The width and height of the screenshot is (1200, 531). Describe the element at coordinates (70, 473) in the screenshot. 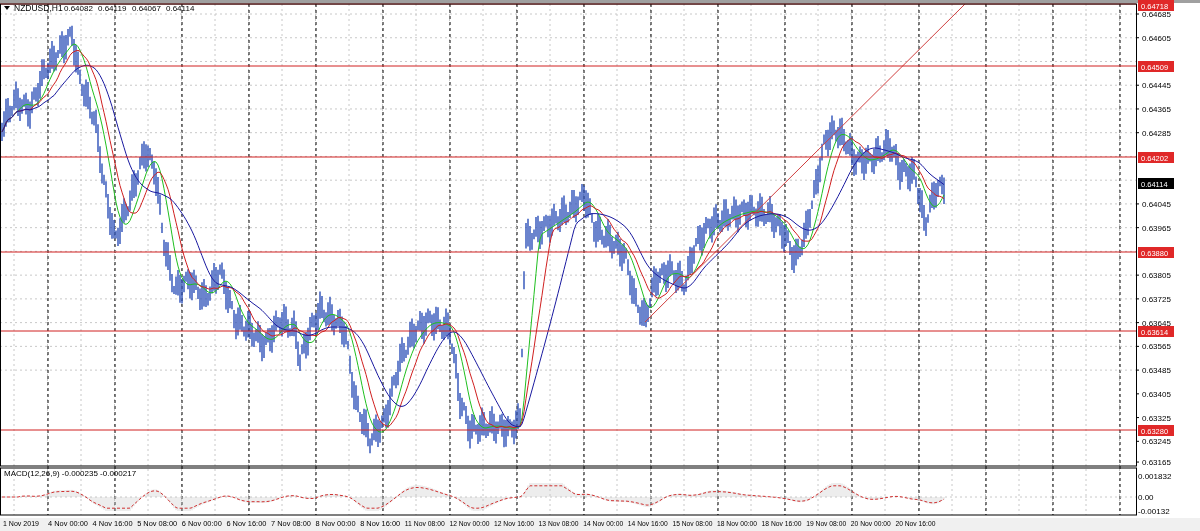

I see `macd-label: MACD(12,26,9) -0.000235 -0.000217` at that location.